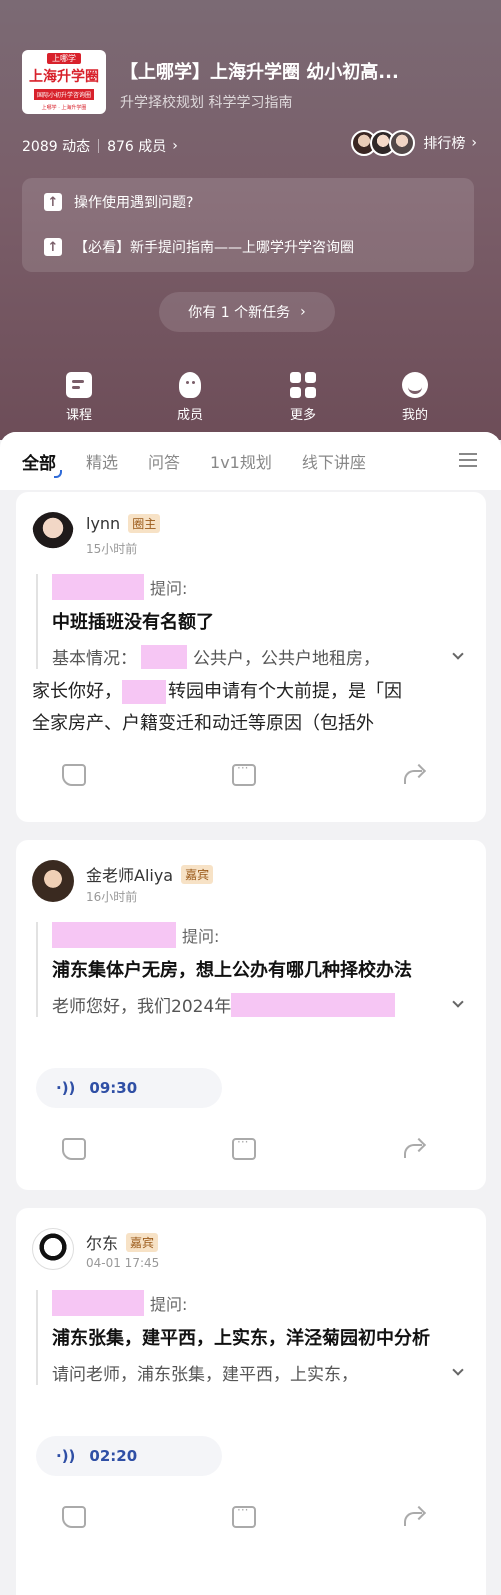 This screenshot has width=501, height=1595. I want to click on post-time: 16小时前, so click(112, 897).